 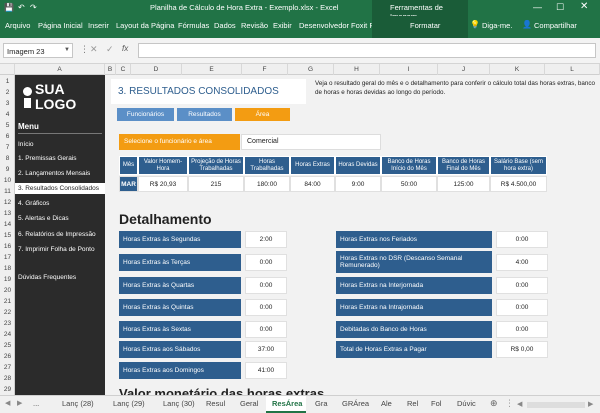 What do you see at coordinates (7, 301) in the screenshot?
I see `row-header: 21` at bounding box center [7, 301].